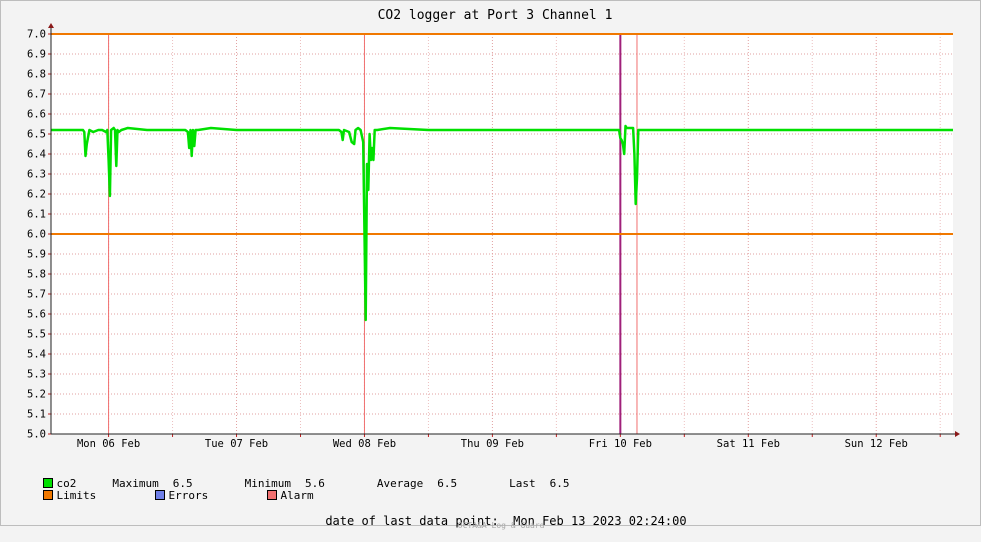  What do you see at coordinates (957, 434) in the screenshot?
I see `x-axis-arrow` at bounding box center [957, 434].